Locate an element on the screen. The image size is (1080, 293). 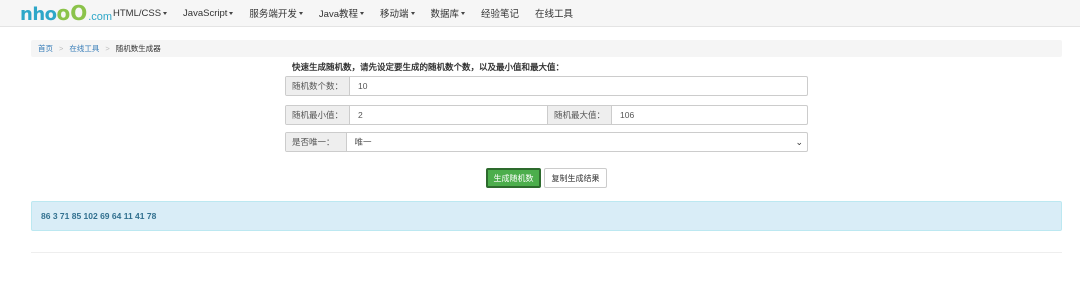
count-input-group: 随机数个数： 10 is located at coordinates (546, 86).